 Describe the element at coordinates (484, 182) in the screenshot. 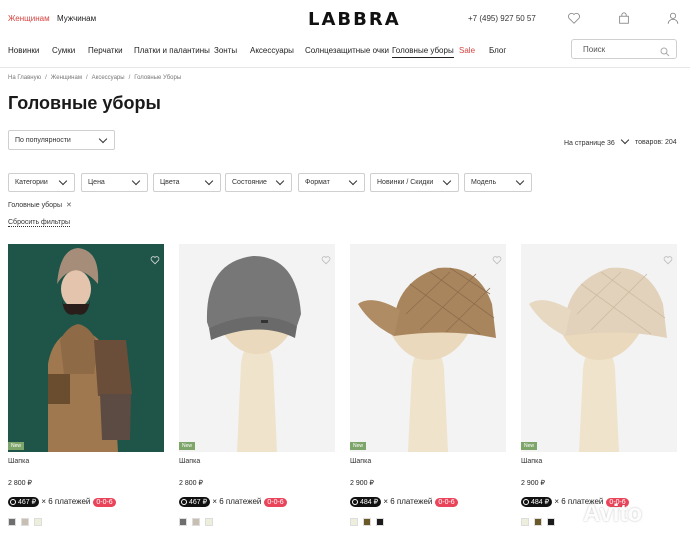

I see `filter-label: Модель` at that location.